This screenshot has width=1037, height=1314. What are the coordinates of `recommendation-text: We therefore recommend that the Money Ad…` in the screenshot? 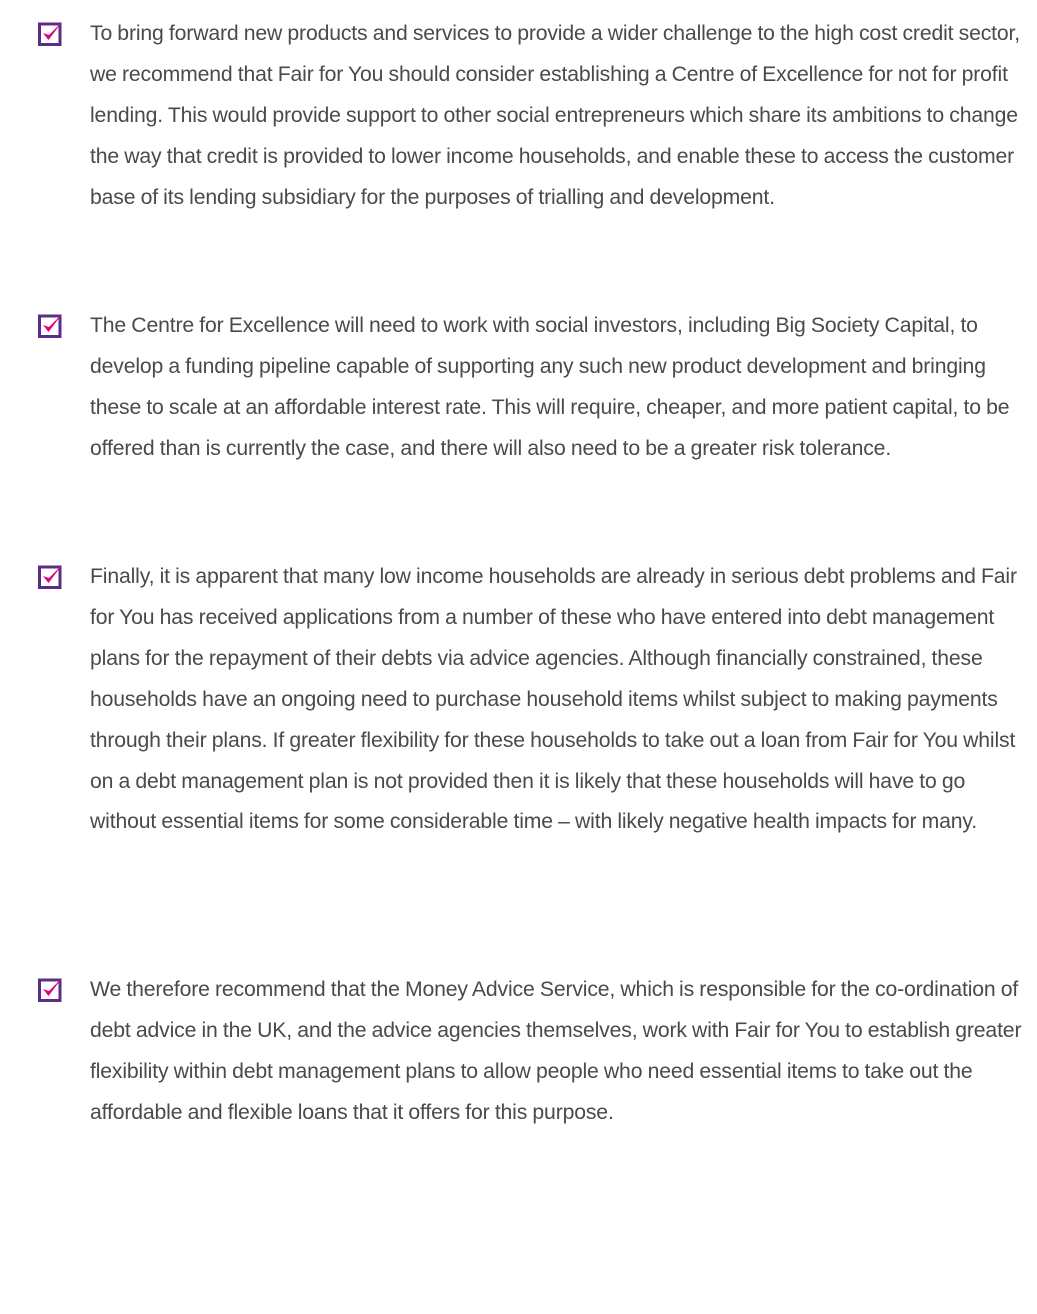 It's located at (556, 1051).